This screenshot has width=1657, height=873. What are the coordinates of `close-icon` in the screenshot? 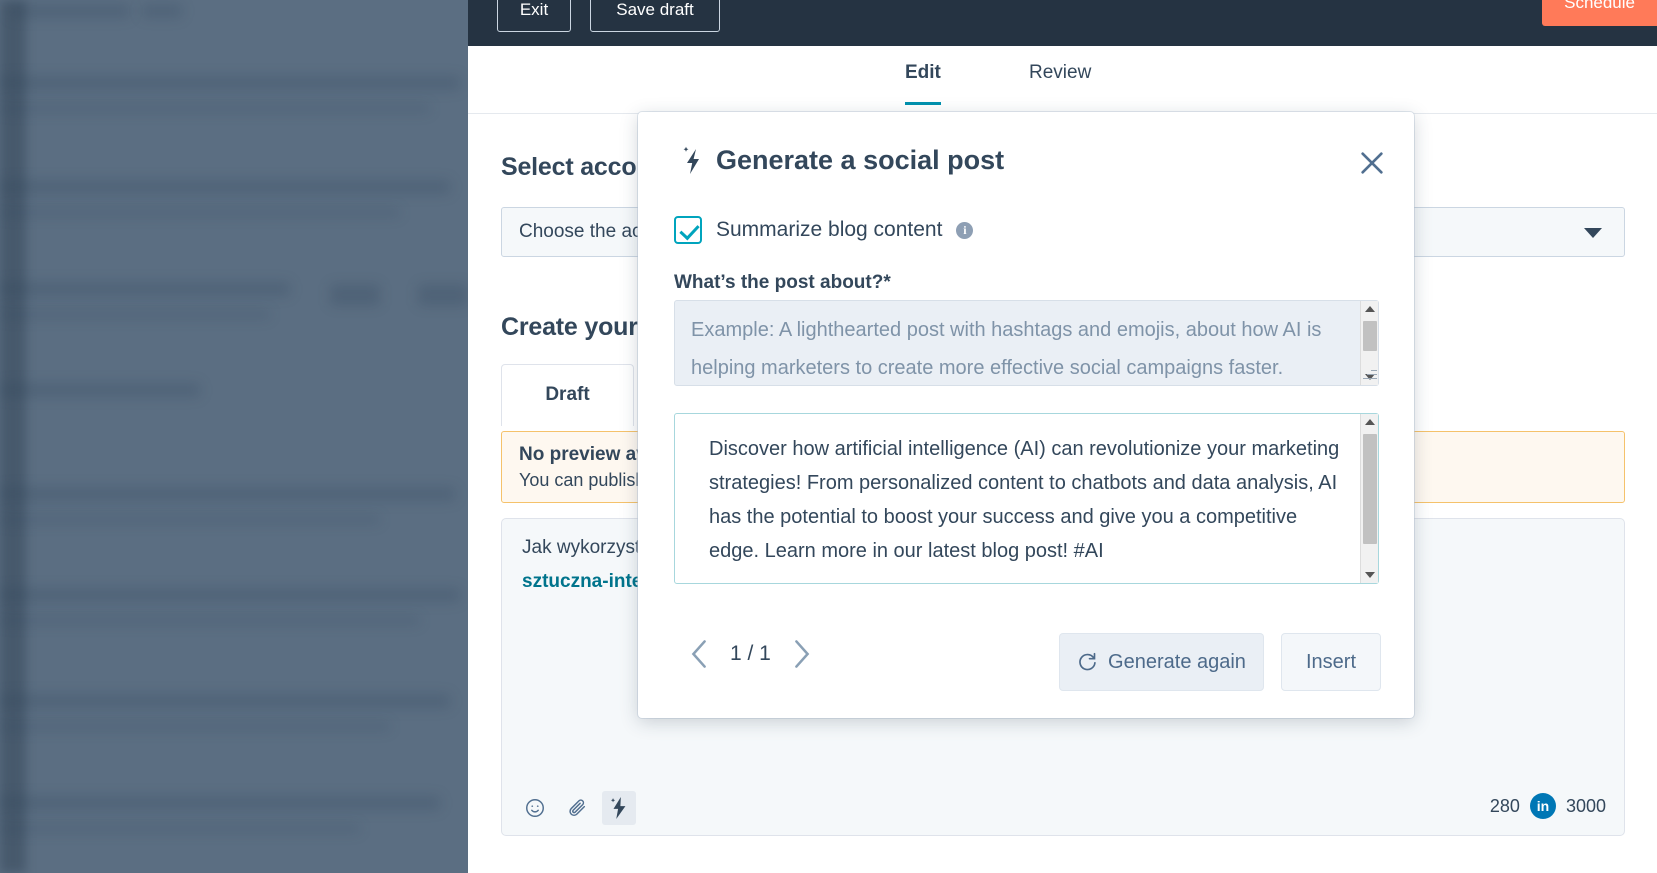 It's located at (1373, 163).